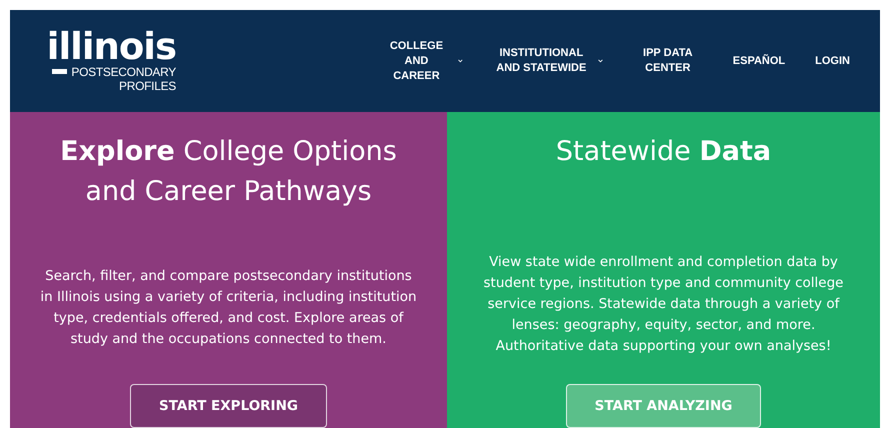 The width and height of the screenshot is (883, 428). What do you see at coordinates (759, 61) in the screenshot?
I see `nav-link: ESPAÑOL` at bounding box center [759, 61].